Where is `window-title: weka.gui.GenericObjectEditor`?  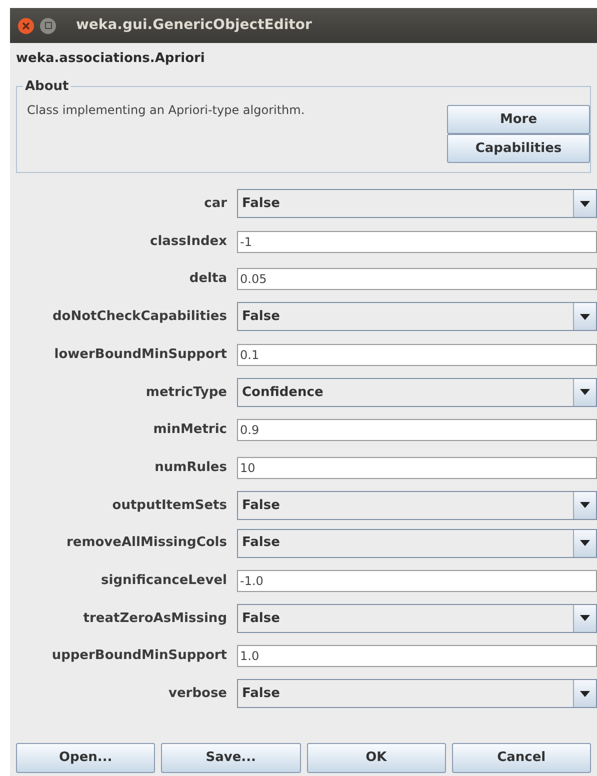
window-title: weka.gui.GenericObjectEditor is located at coordinates (194, 25).